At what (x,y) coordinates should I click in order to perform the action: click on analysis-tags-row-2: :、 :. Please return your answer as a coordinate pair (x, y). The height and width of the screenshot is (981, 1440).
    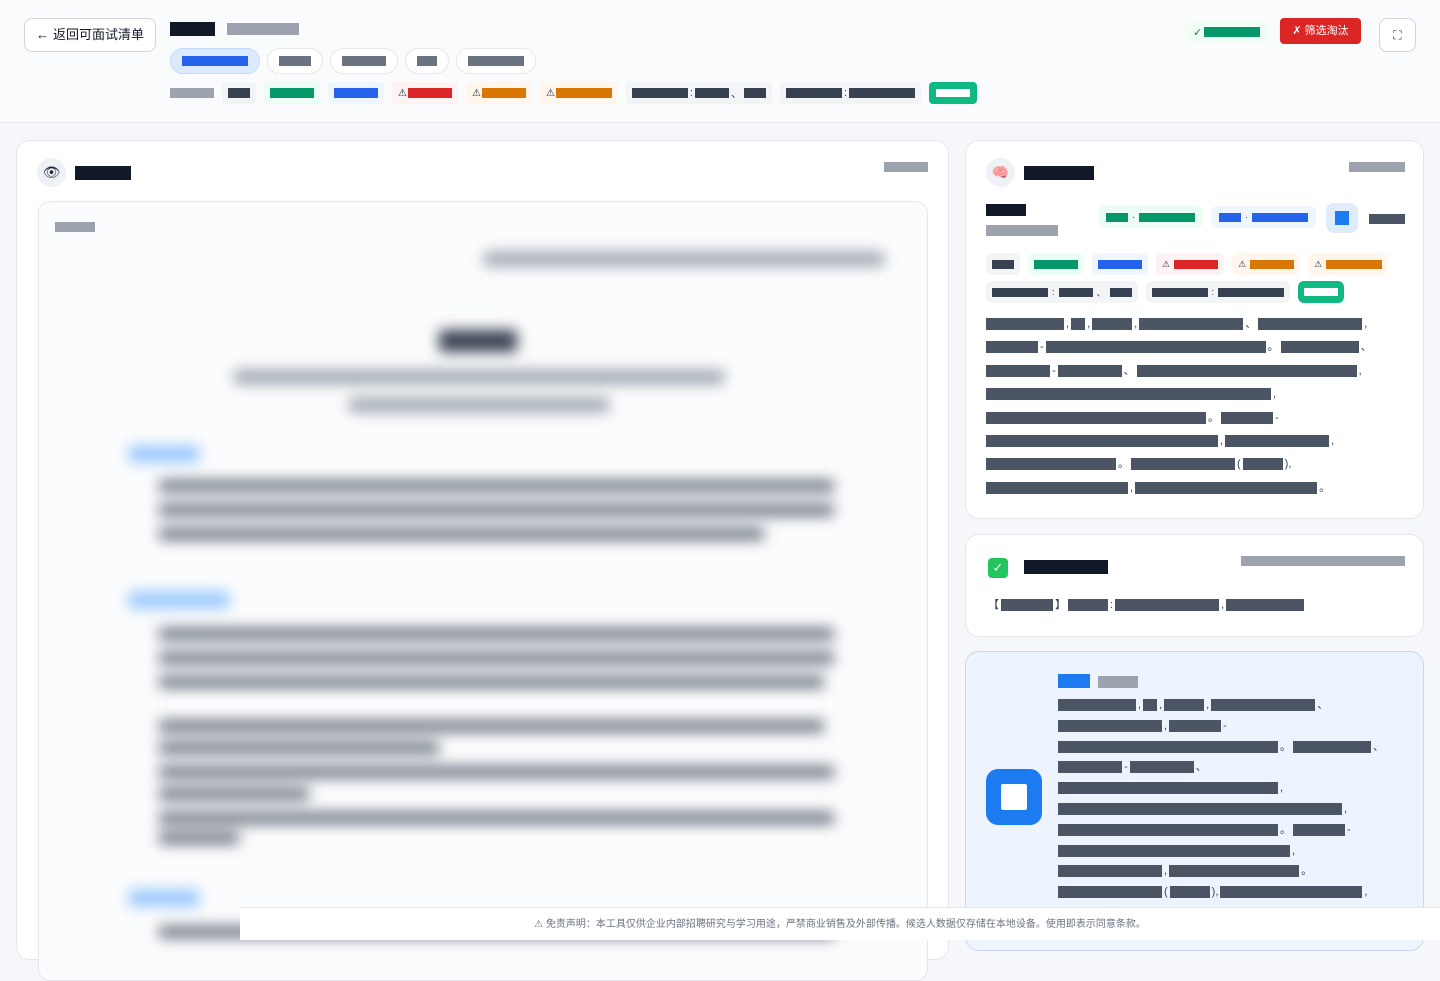
    Looking at the image, I should click on (1165, 292).